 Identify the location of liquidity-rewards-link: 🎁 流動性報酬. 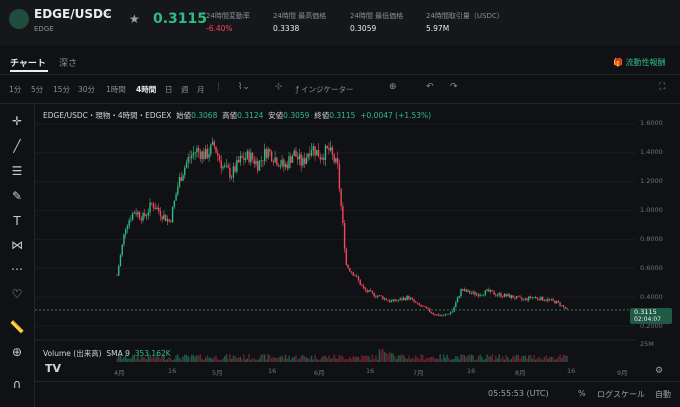
(639, 62).